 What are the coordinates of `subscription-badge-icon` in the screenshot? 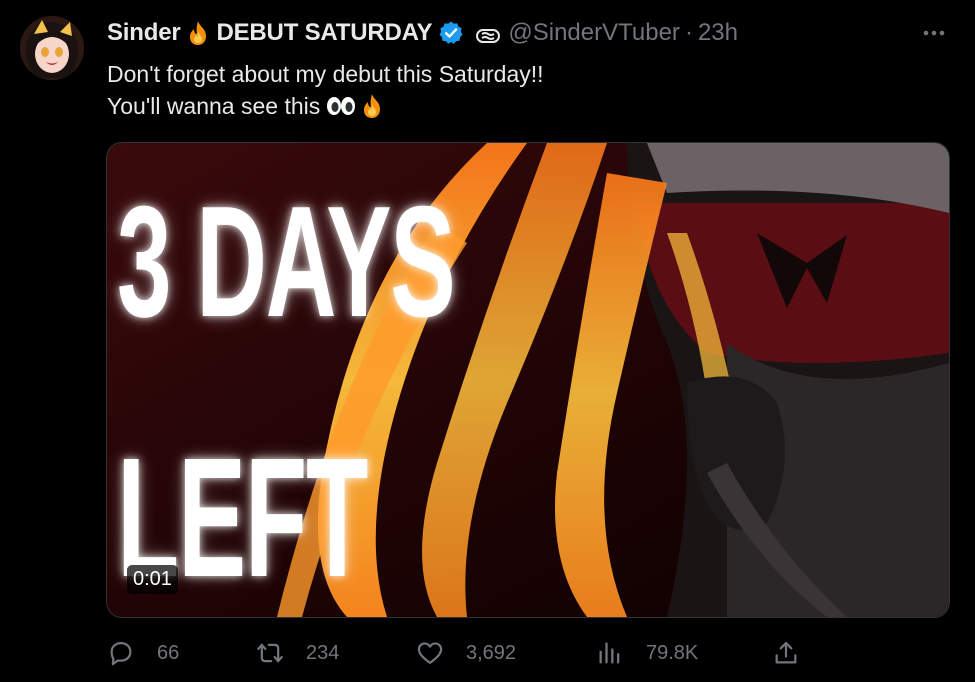 It's located at (488, 33).